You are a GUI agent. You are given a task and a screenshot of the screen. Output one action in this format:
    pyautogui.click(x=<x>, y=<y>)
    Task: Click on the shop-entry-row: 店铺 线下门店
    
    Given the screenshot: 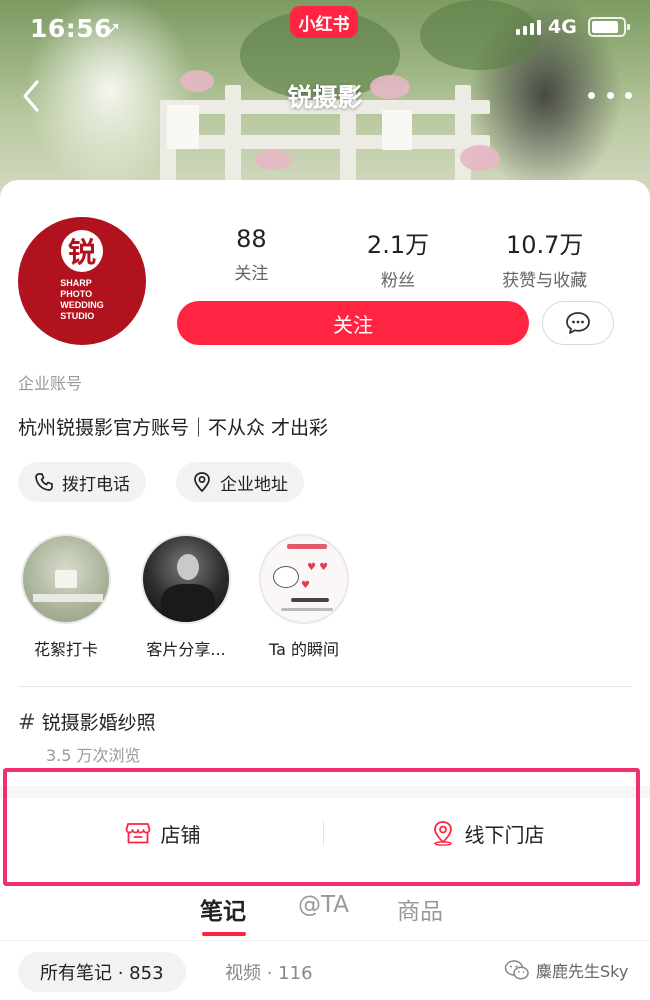 What is the action you would take?
    pyautogui.click(x=325, y=833)
    